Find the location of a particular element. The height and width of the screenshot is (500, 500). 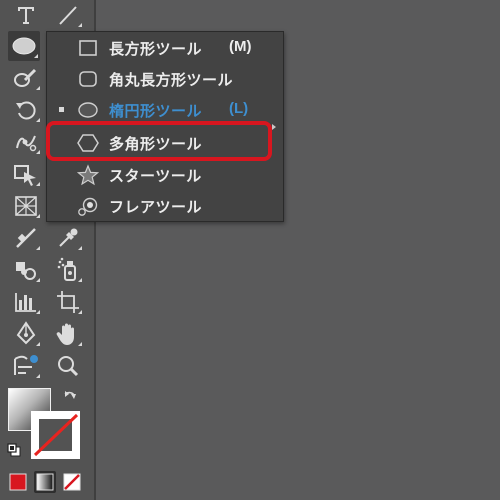

rotate-icon is located at coordinates (26, 110).